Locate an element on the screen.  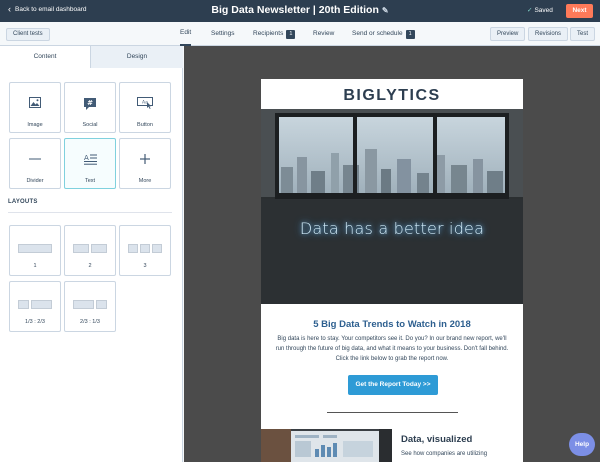
module-more: More is located at coordinates (145, 163).